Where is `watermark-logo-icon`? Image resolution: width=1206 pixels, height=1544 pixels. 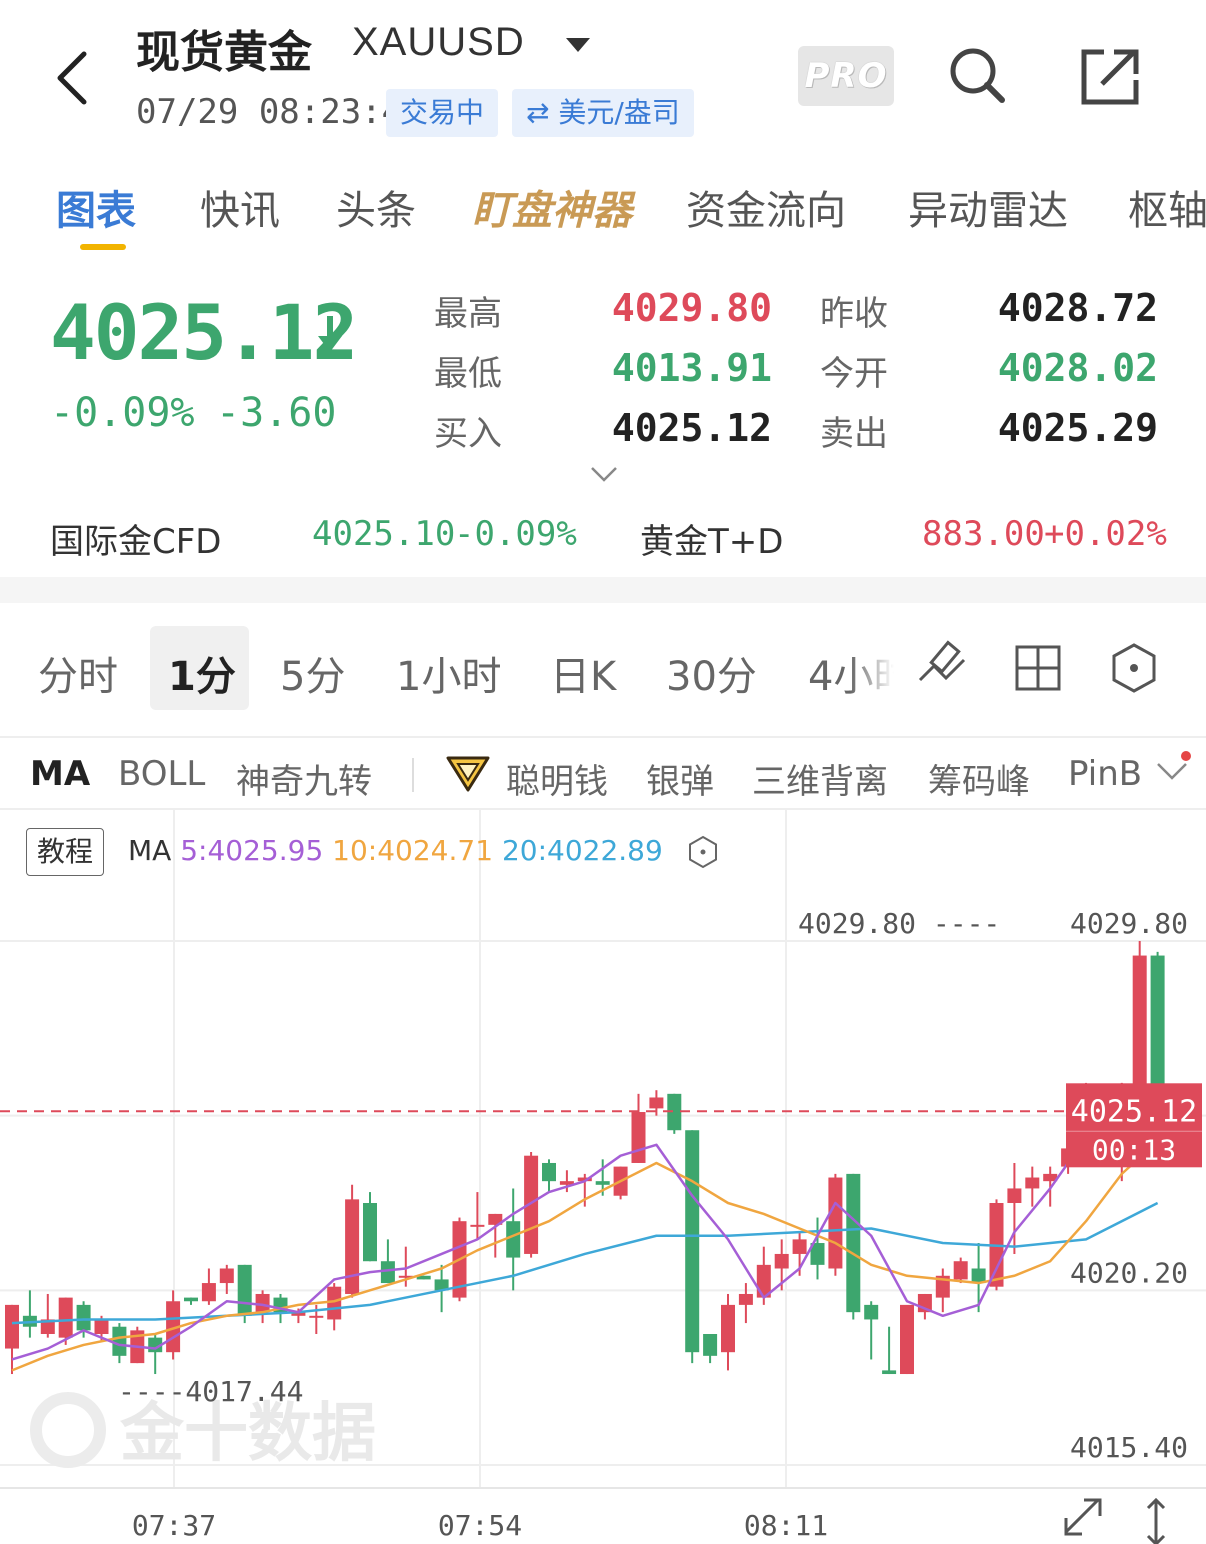 watermark-logo-icon is located at coordinates (68, 1430).